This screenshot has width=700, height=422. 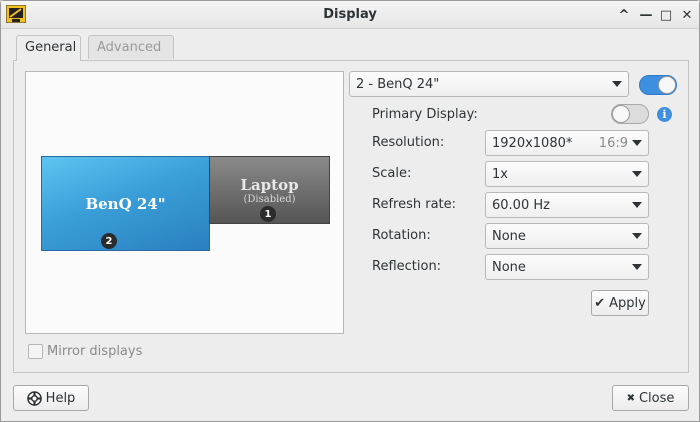 What do you see at coordinates (48, 48) in the screenshot?
I see `tab-general: General` at bounding box center [48, 48].